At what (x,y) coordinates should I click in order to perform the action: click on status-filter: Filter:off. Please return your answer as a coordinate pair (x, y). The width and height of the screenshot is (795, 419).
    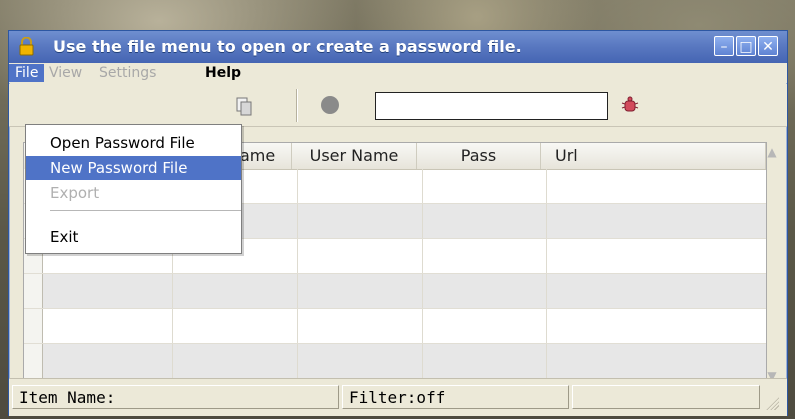
    Looking at the image, I should click on (455, 397).